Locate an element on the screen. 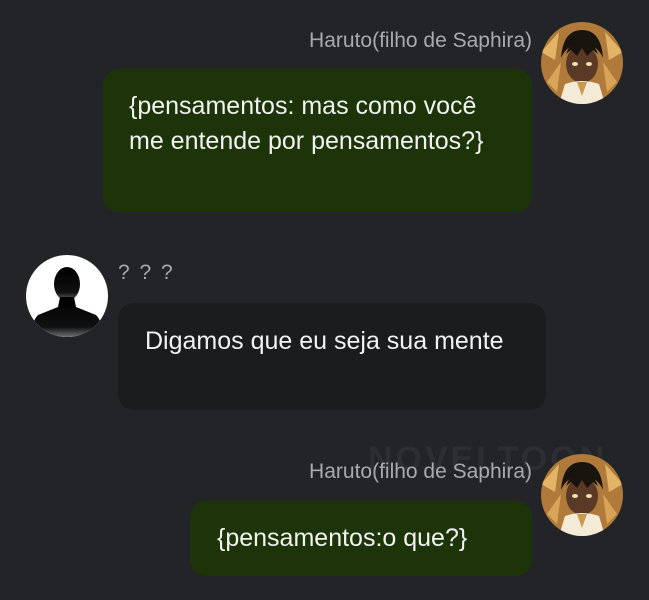 The width and height of the screenshot is (649, 600). sender-name: ? ? ? is located at coordinates (146, 272).